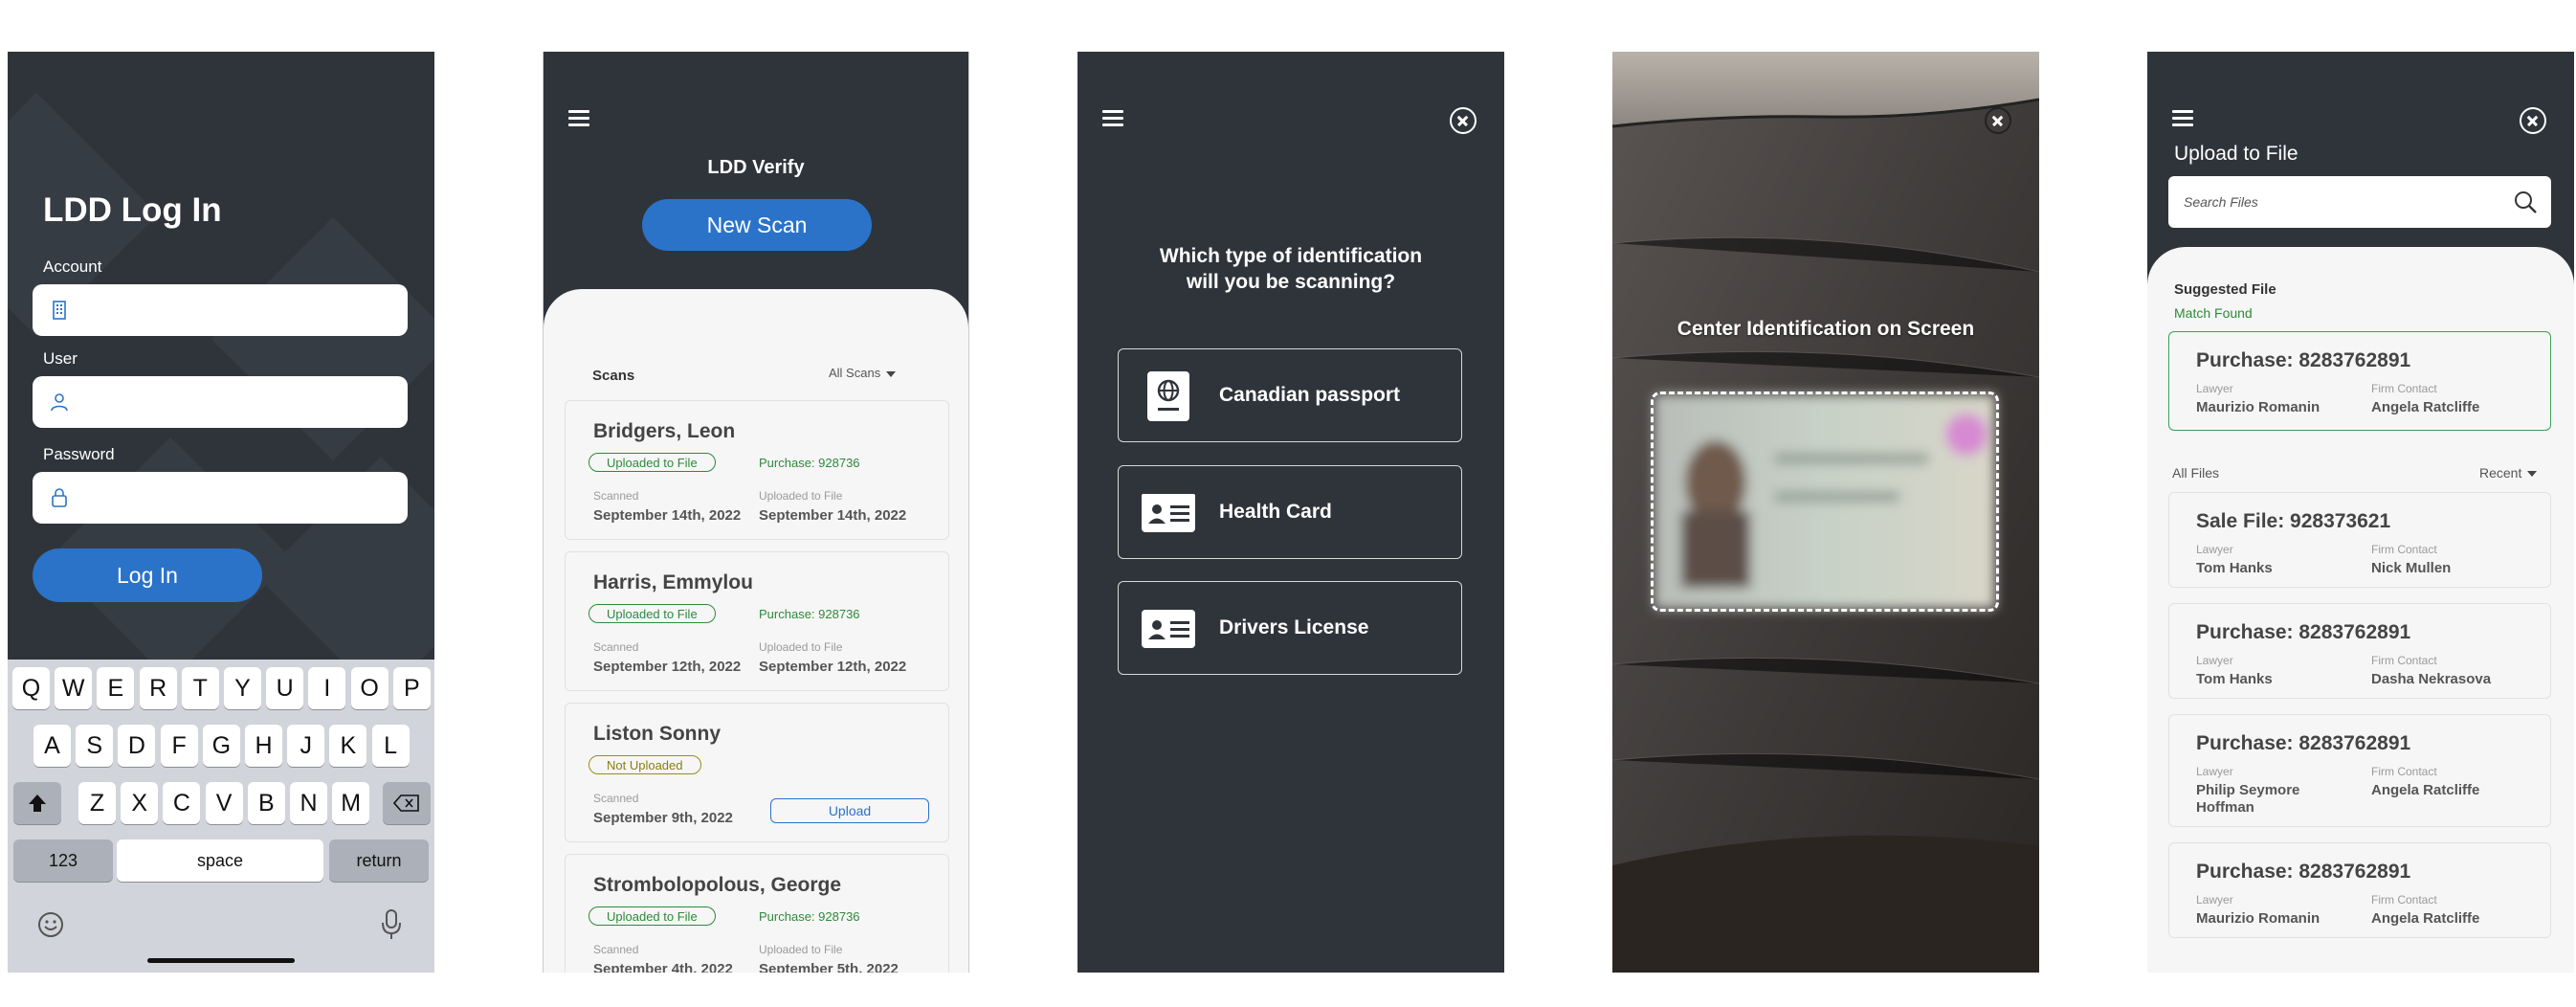 This screenshot has width=2576, height=1007. I want to click on key-l: L, so click(390, 746).